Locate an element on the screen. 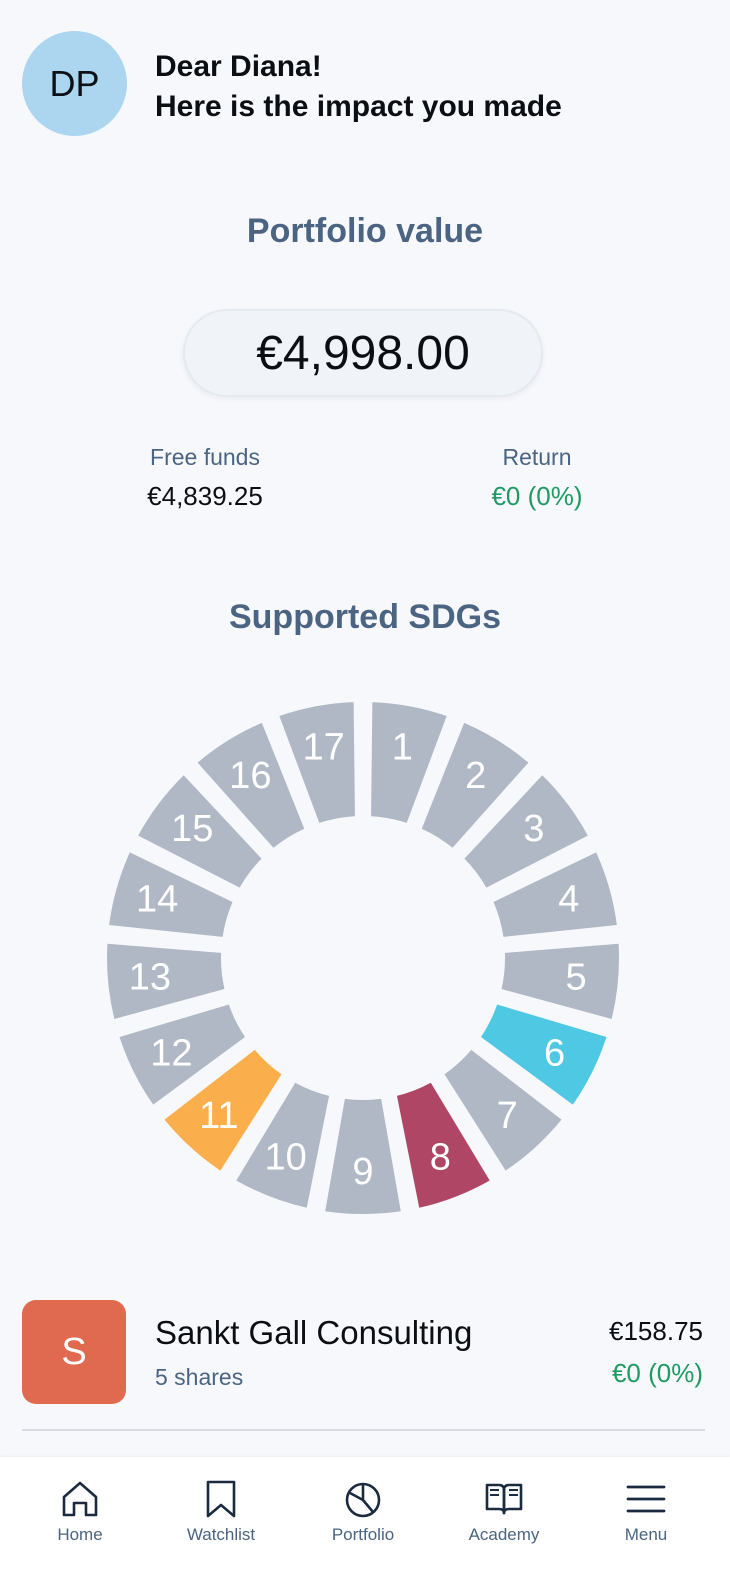  sdg-number-13: 13 is located at coordinates (150, 978).